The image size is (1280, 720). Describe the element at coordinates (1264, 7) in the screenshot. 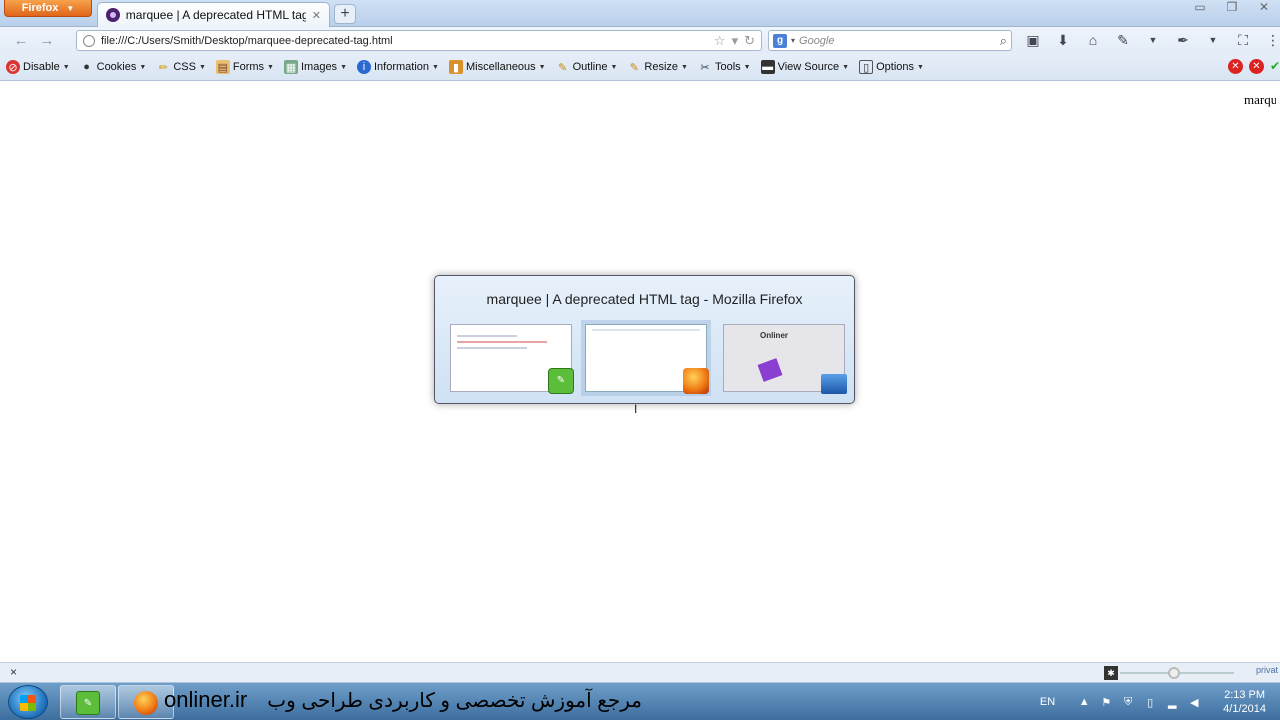

I see `close-window-icon: ✕` at that location.